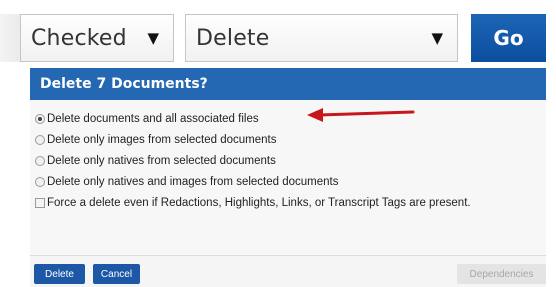  Describe the element at coordinates (321, 38) in the screenshot. I see `action-select: Delete ▼` at that location.